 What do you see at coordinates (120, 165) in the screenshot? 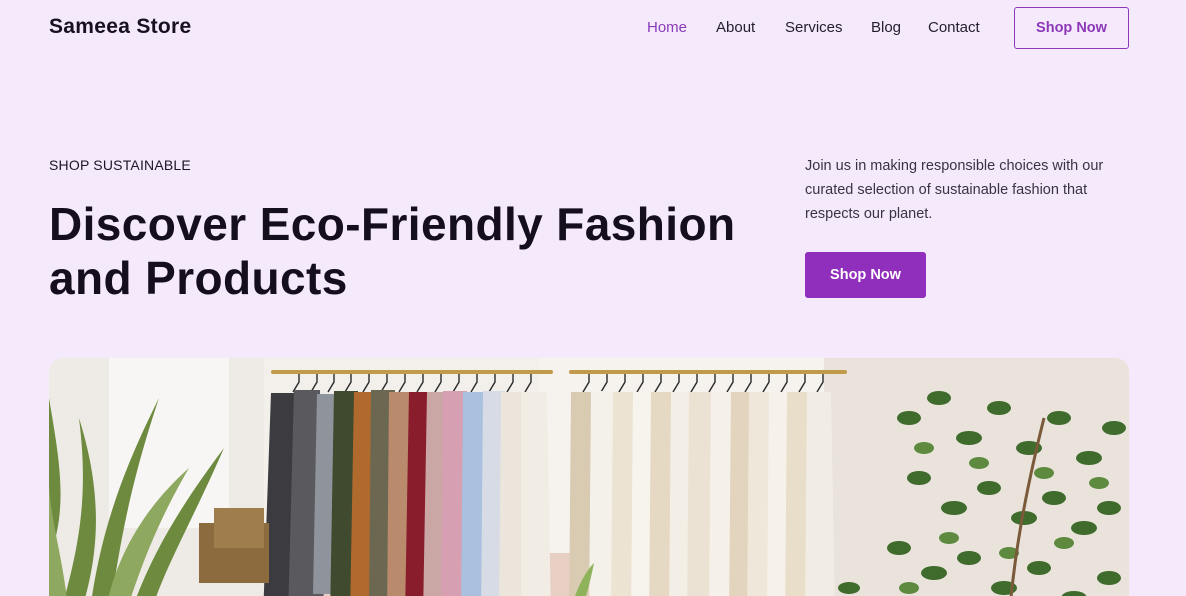
I see `hero-eyebrow: SHOP SUSTAINABLE` at bounding box center [120, 165].